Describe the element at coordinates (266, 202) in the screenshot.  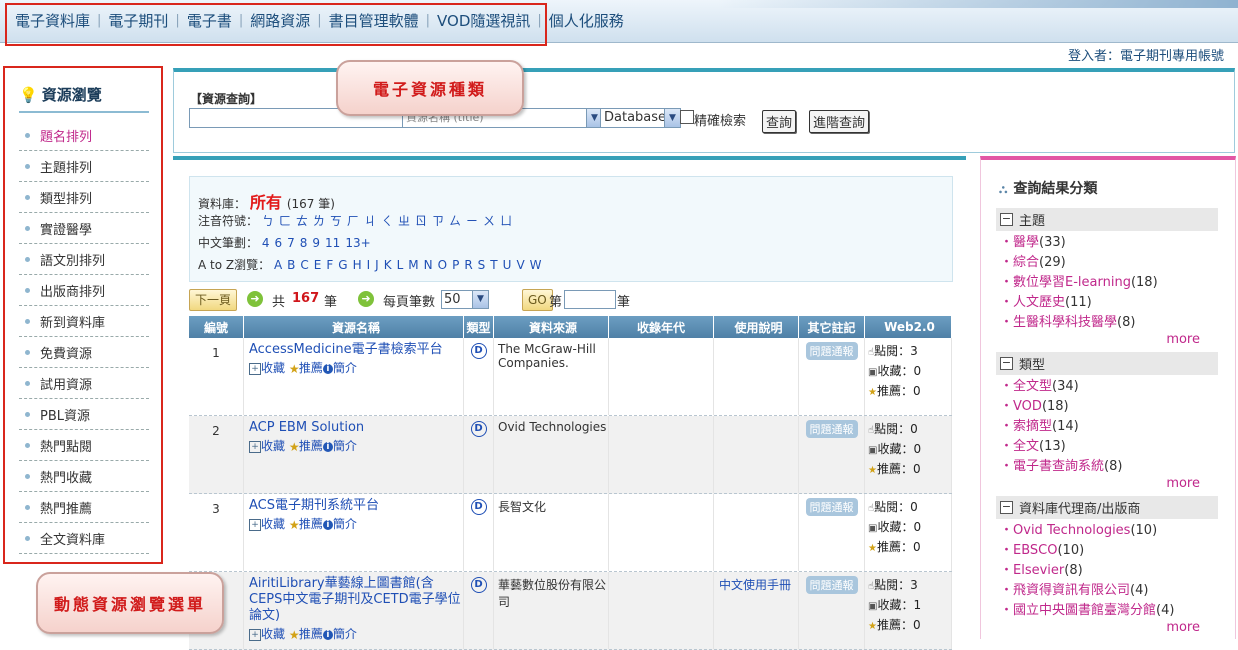
I see `db-filter-all-link: 所有` at that location.